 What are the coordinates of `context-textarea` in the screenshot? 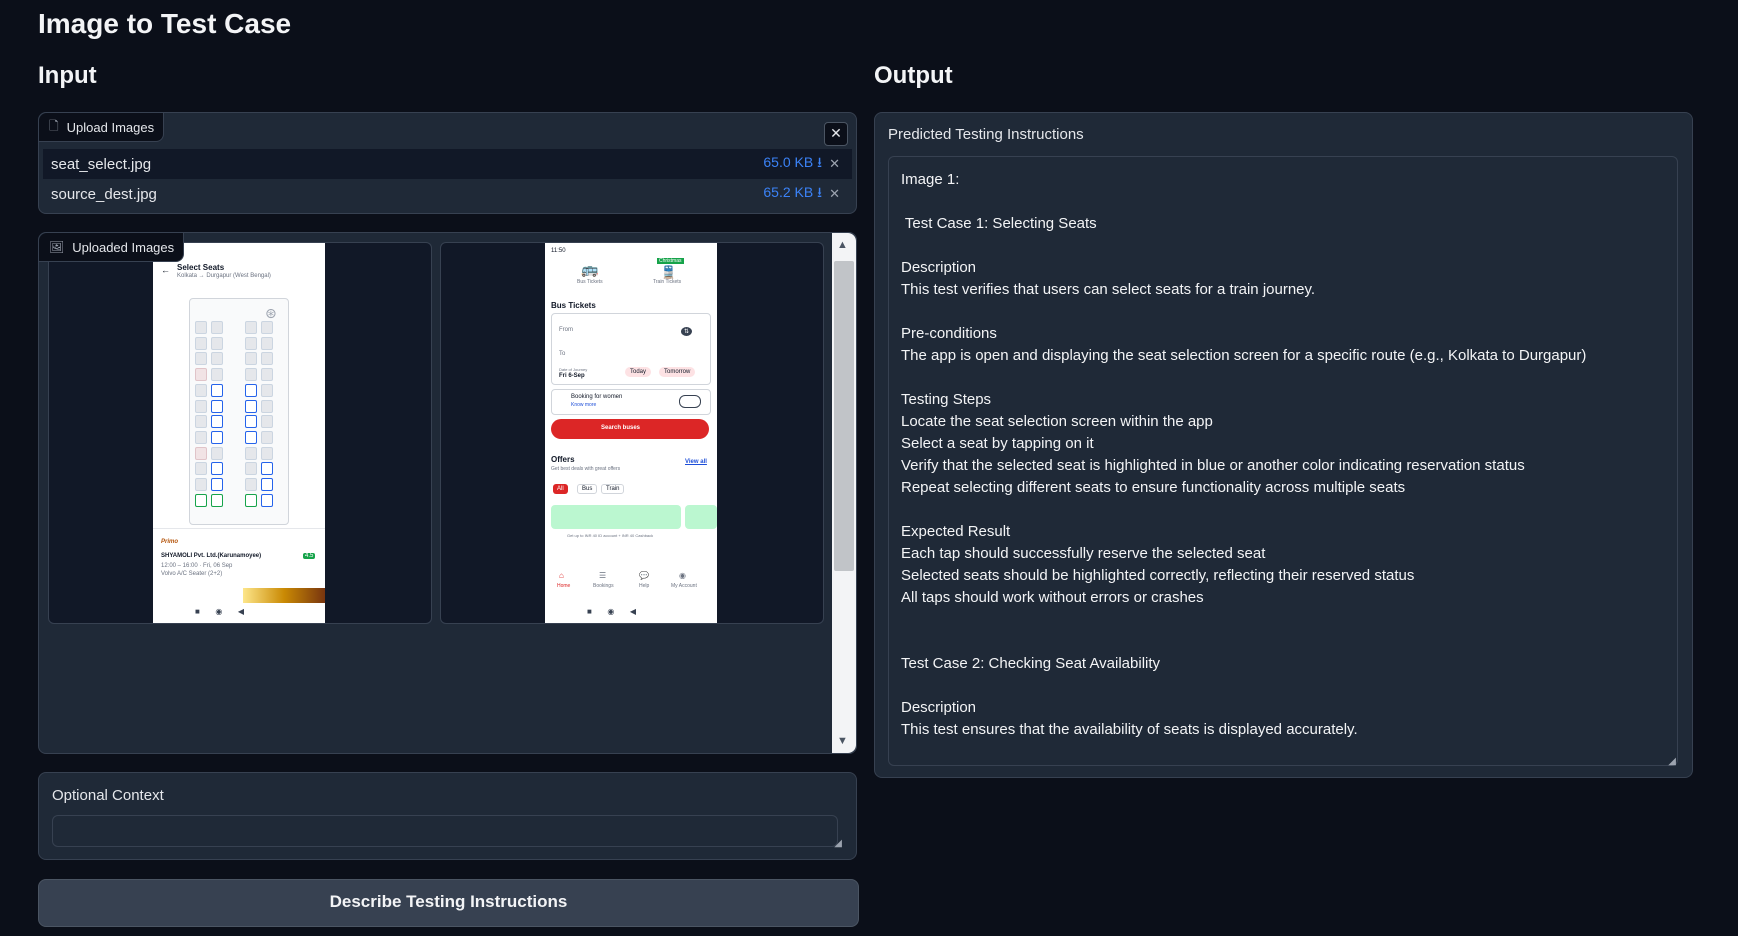 It's located at (445, 831).